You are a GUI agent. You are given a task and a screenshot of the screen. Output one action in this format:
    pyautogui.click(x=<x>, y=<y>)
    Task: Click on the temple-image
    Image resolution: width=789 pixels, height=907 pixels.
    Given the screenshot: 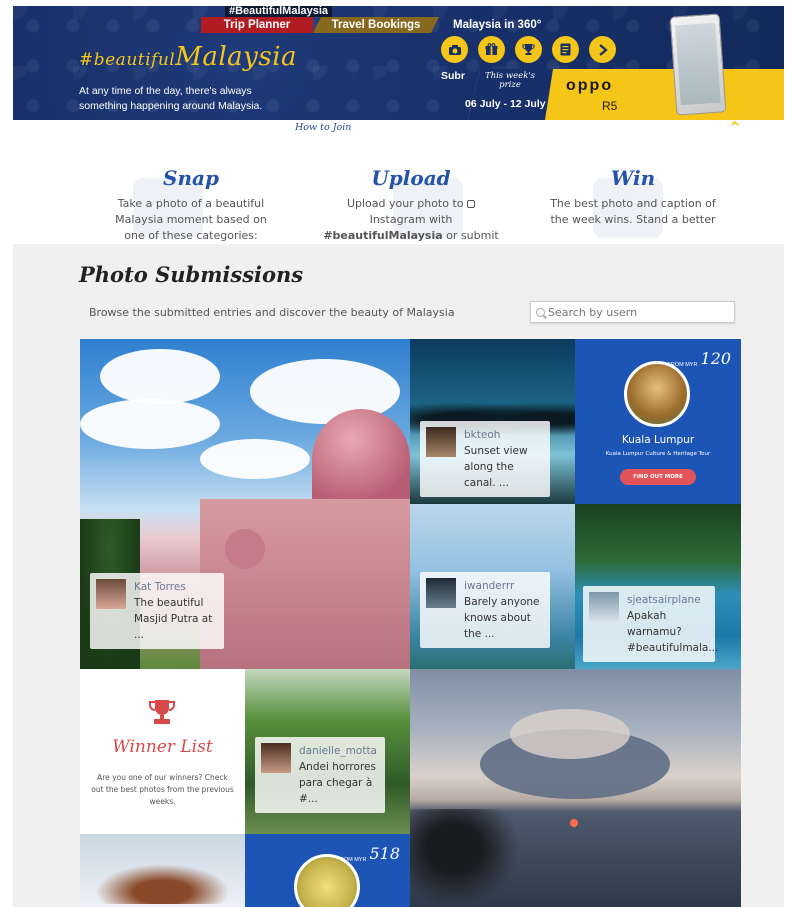 What is the action you would take?
    pyautogui.click(x=657, y=394)
    